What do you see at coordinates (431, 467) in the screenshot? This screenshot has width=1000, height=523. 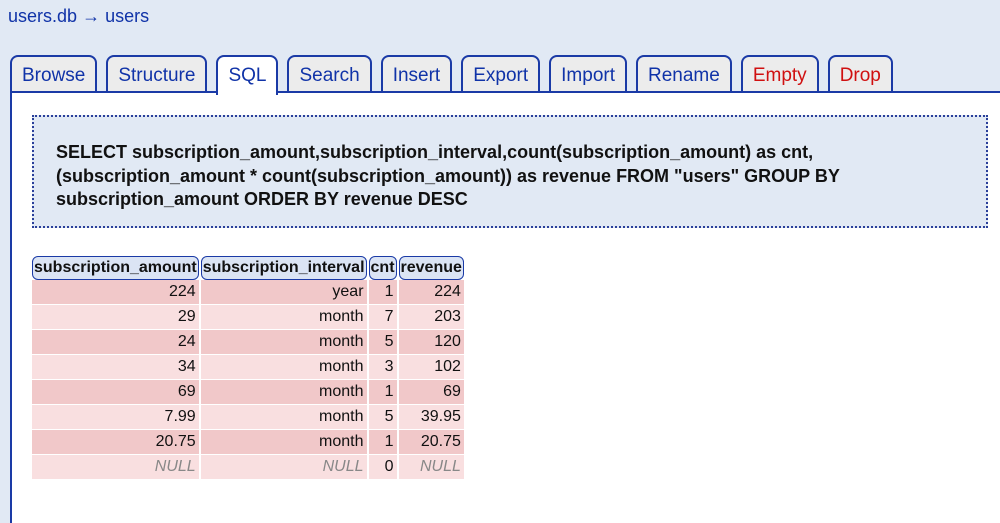 I see `cell-revenue: NULL` at bounding box center [431, 467].